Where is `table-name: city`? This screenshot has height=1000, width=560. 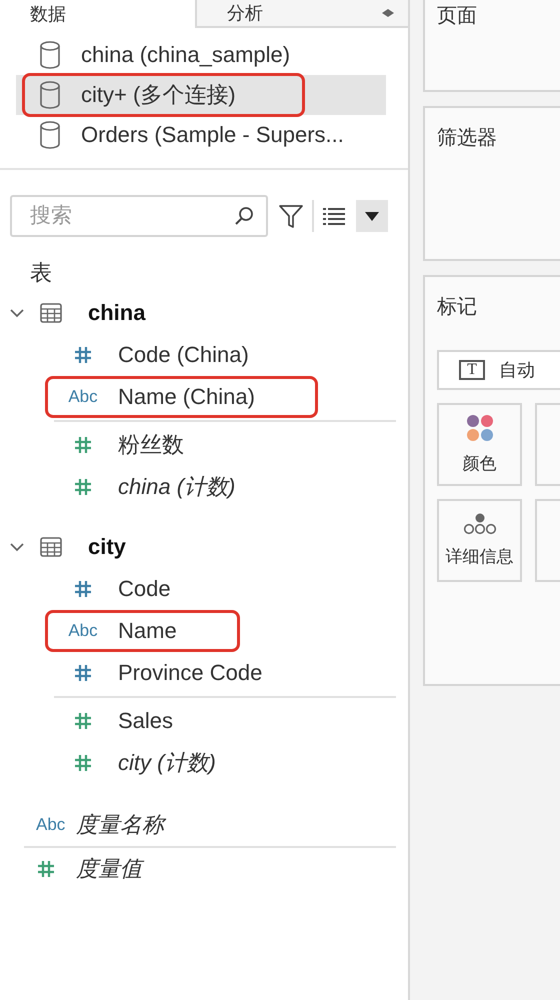
table-name: city is located at coordinates (107, 547).